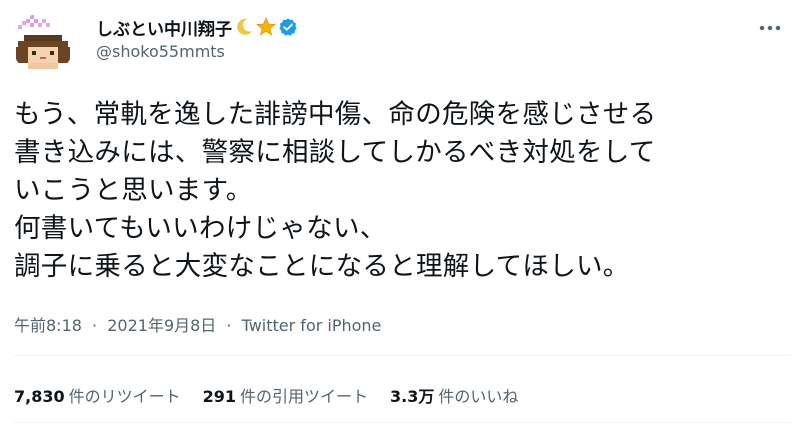 The width and height of the screenshot is (805, 428). I want to click on tweet-date: 2021年9月8日, so click(161, 325).